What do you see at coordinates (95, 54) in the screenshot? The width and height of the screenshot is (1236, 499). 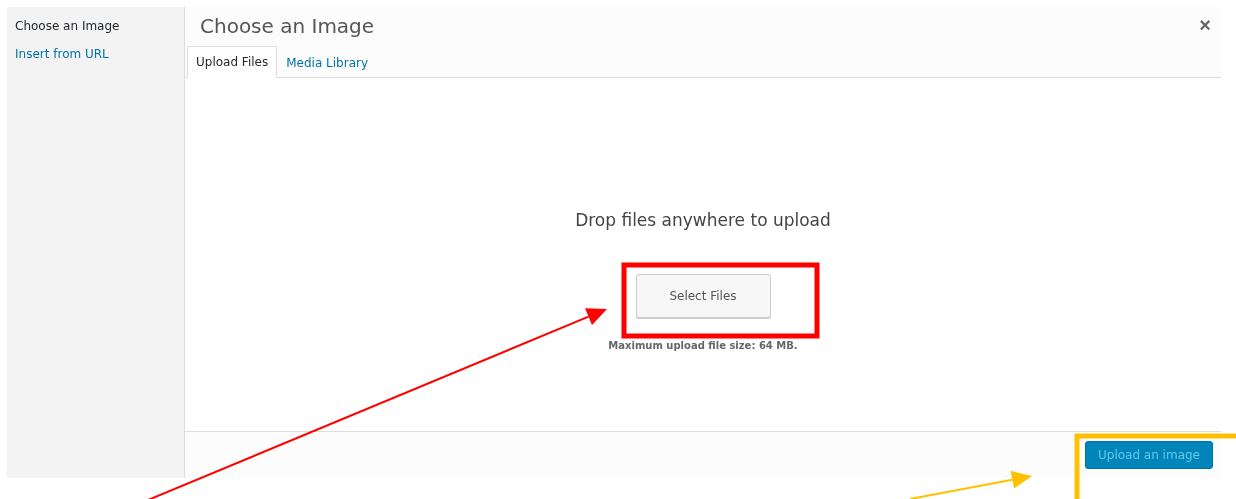 I see `sidebar-item: Insert from URL` at bounding box center [95, 54].